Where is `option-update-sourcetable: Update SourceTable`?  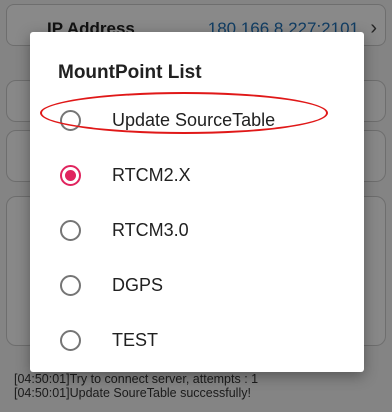 option-update-sourcetable: Update SourceTable is located at coordinates (197, 120).